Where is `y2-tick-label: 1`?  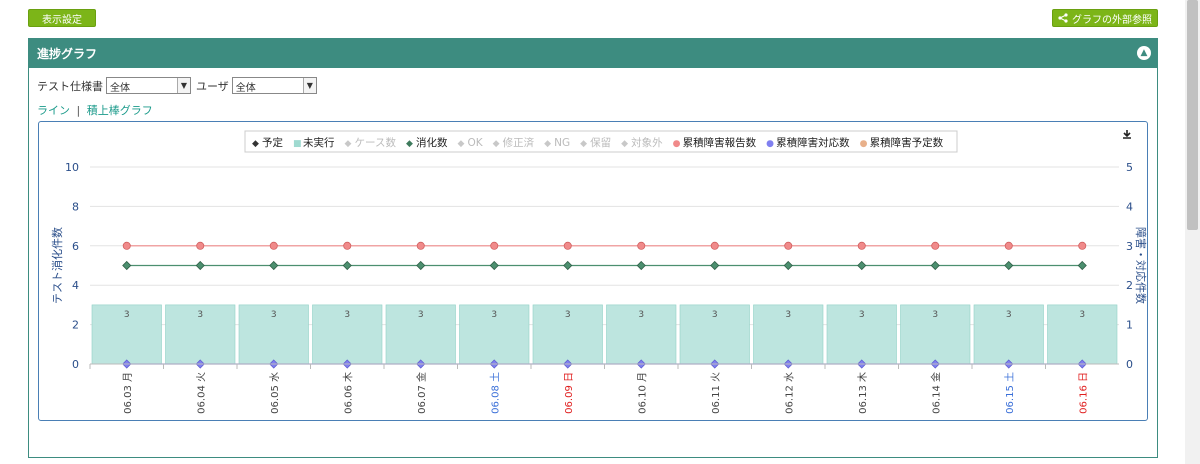 y2-tick-label: 1 is located at coordinates (1129, 325).